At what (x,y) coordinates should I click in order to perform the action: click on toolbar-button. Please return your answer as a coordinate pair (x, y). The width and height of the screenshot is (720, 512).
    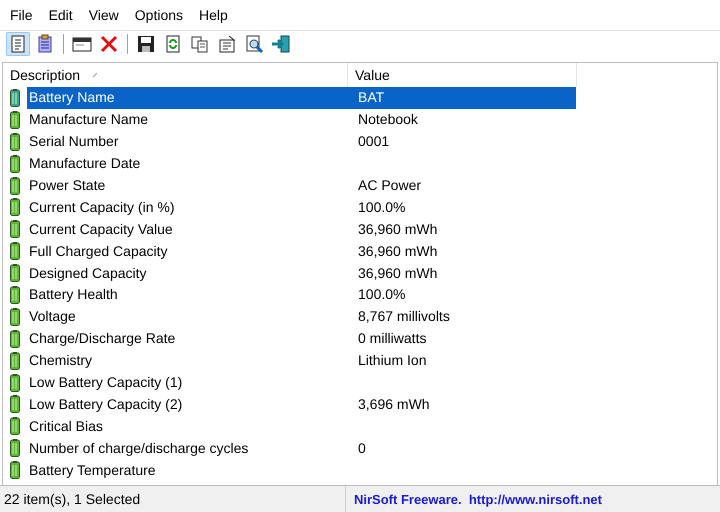
    Looking at the image, I should click on (18, 44).